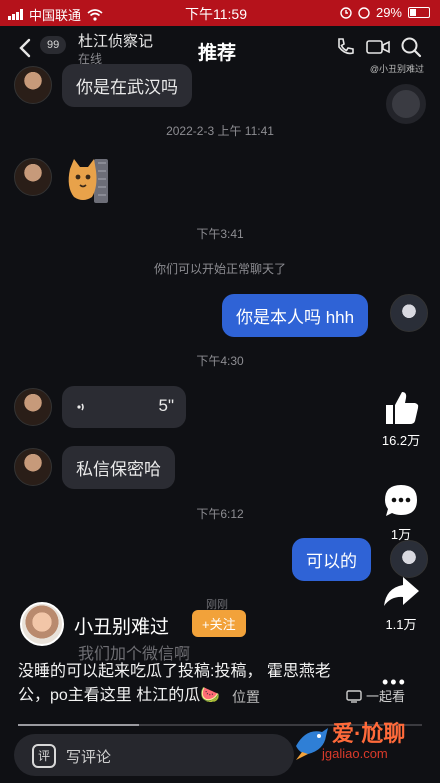 The height and width of the screenshot is (783, 440). What do you see at coordinates (115, 40) in the screenshot?
I see `chat-contact-name: 杜江侦察记` at bounding box center [115, 40].